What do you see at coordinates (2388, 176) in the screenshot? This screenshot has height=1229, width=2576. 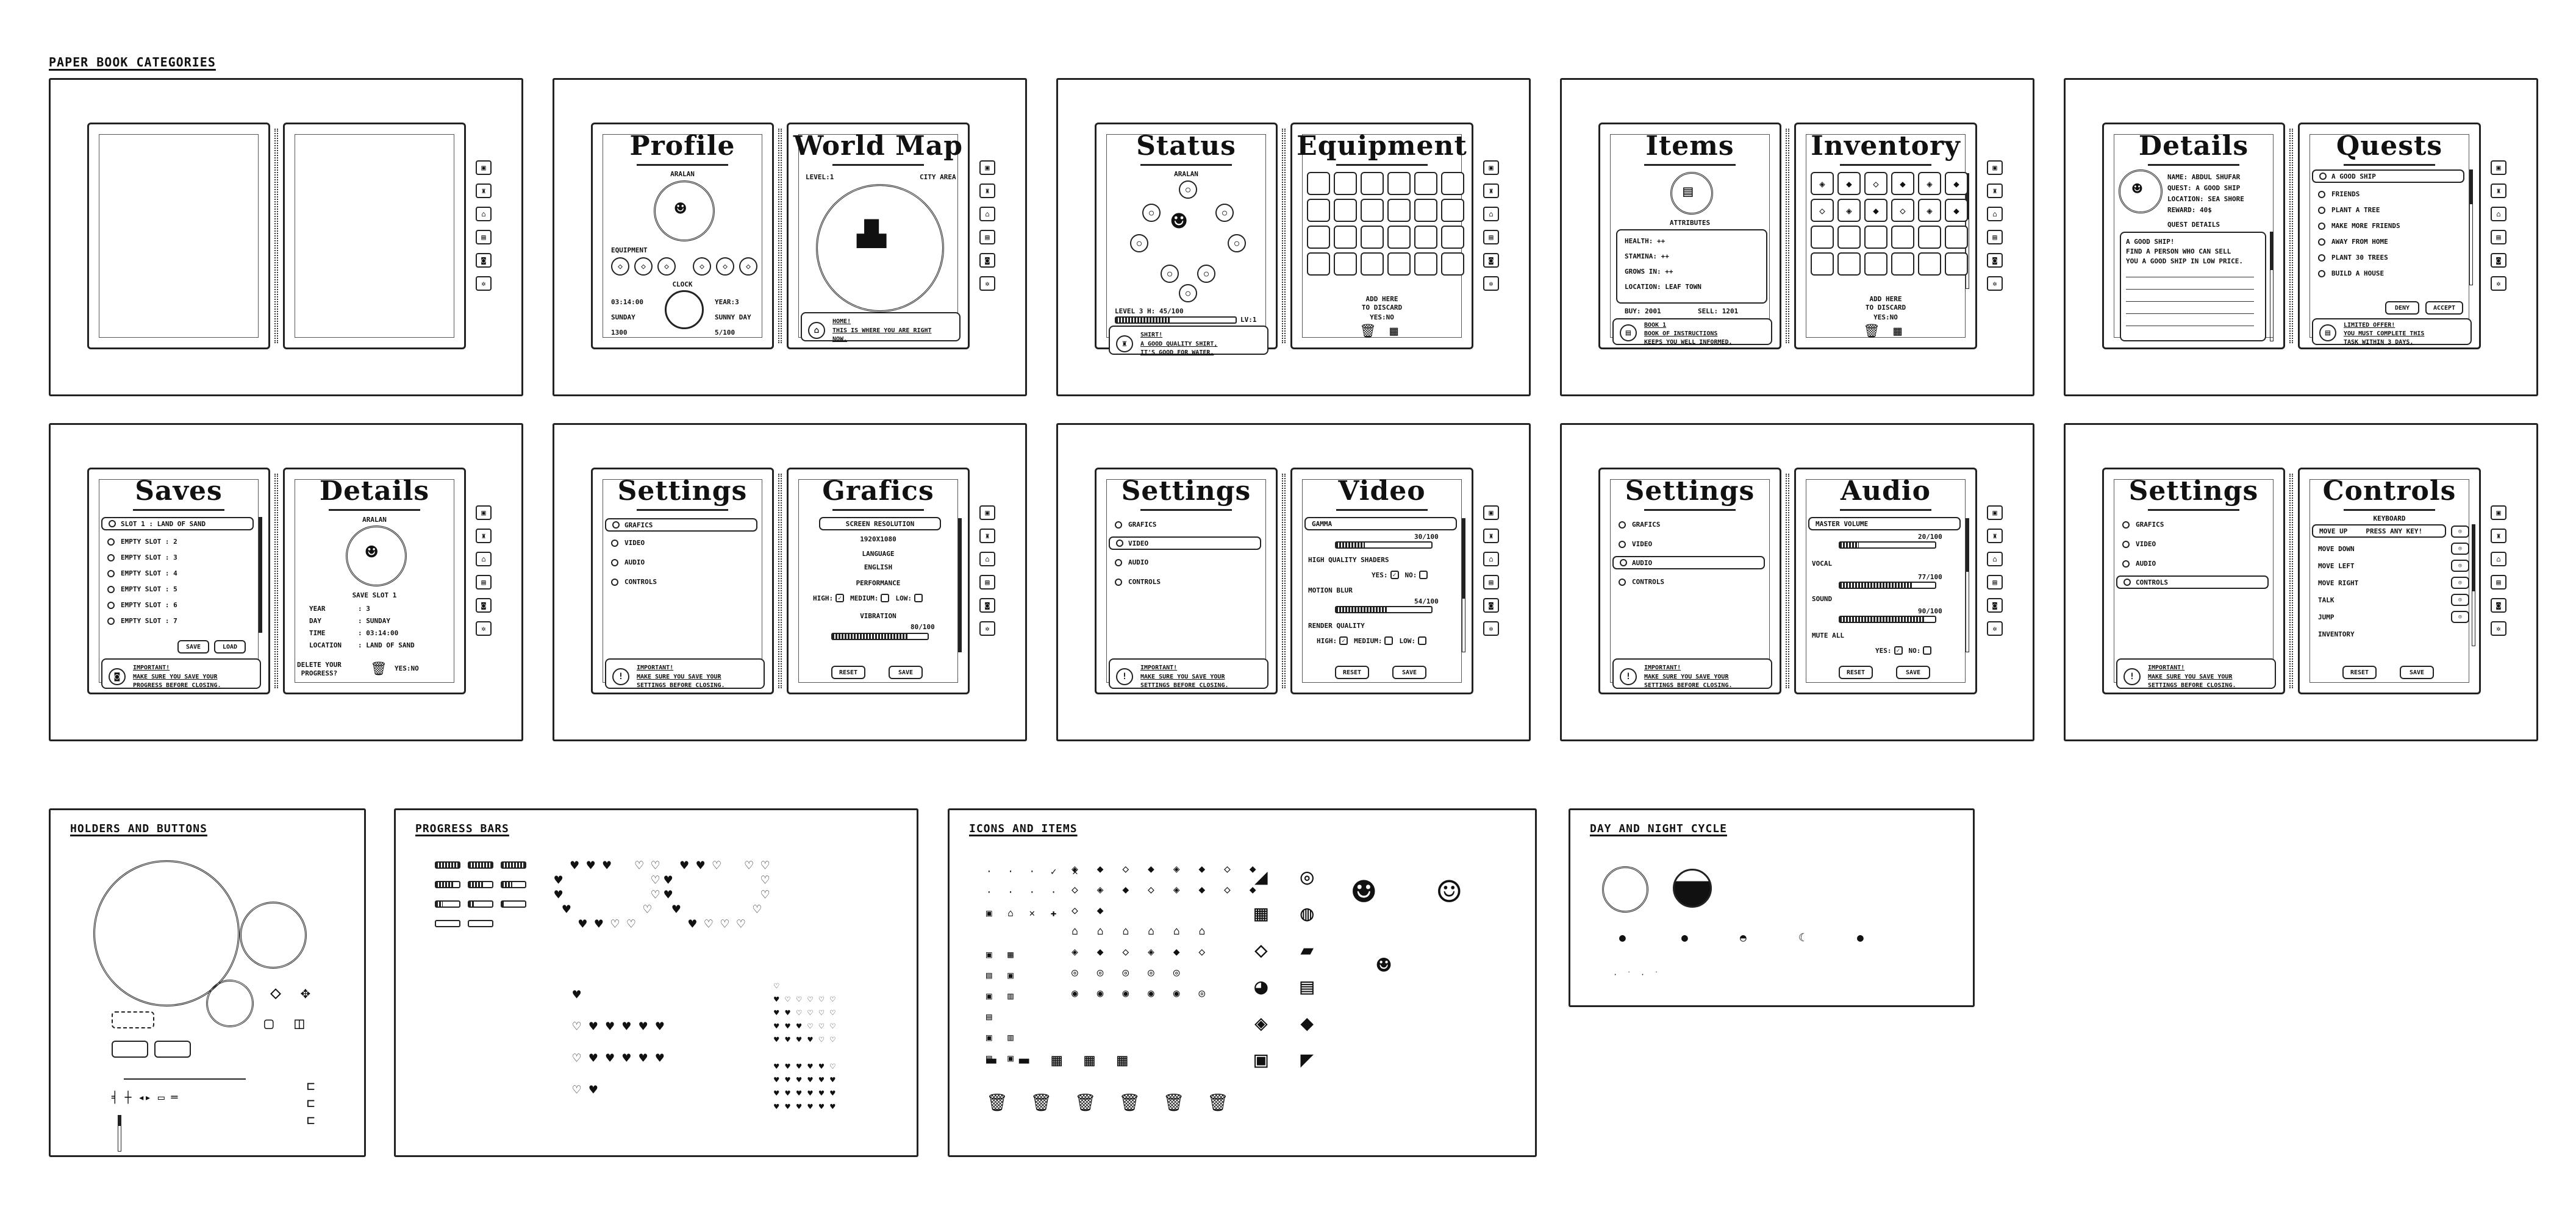 I see `quest-item-selected: A GOOD SHIP` at bounding box center [2388, 176].